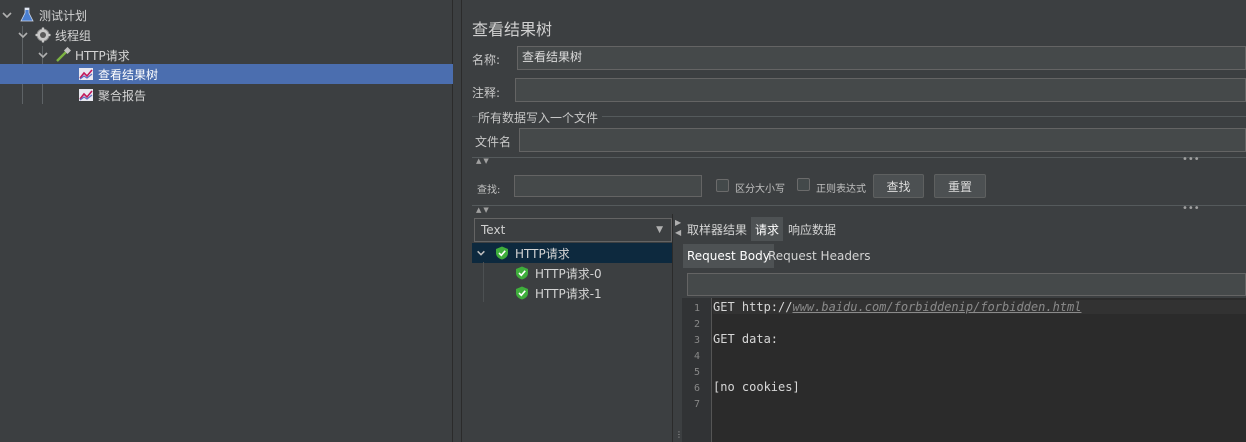 The height and width of the screenshot is (442, 1246). Describe the element at coordinates (924, 116) in the screenshot. I see `group-border` at that location.